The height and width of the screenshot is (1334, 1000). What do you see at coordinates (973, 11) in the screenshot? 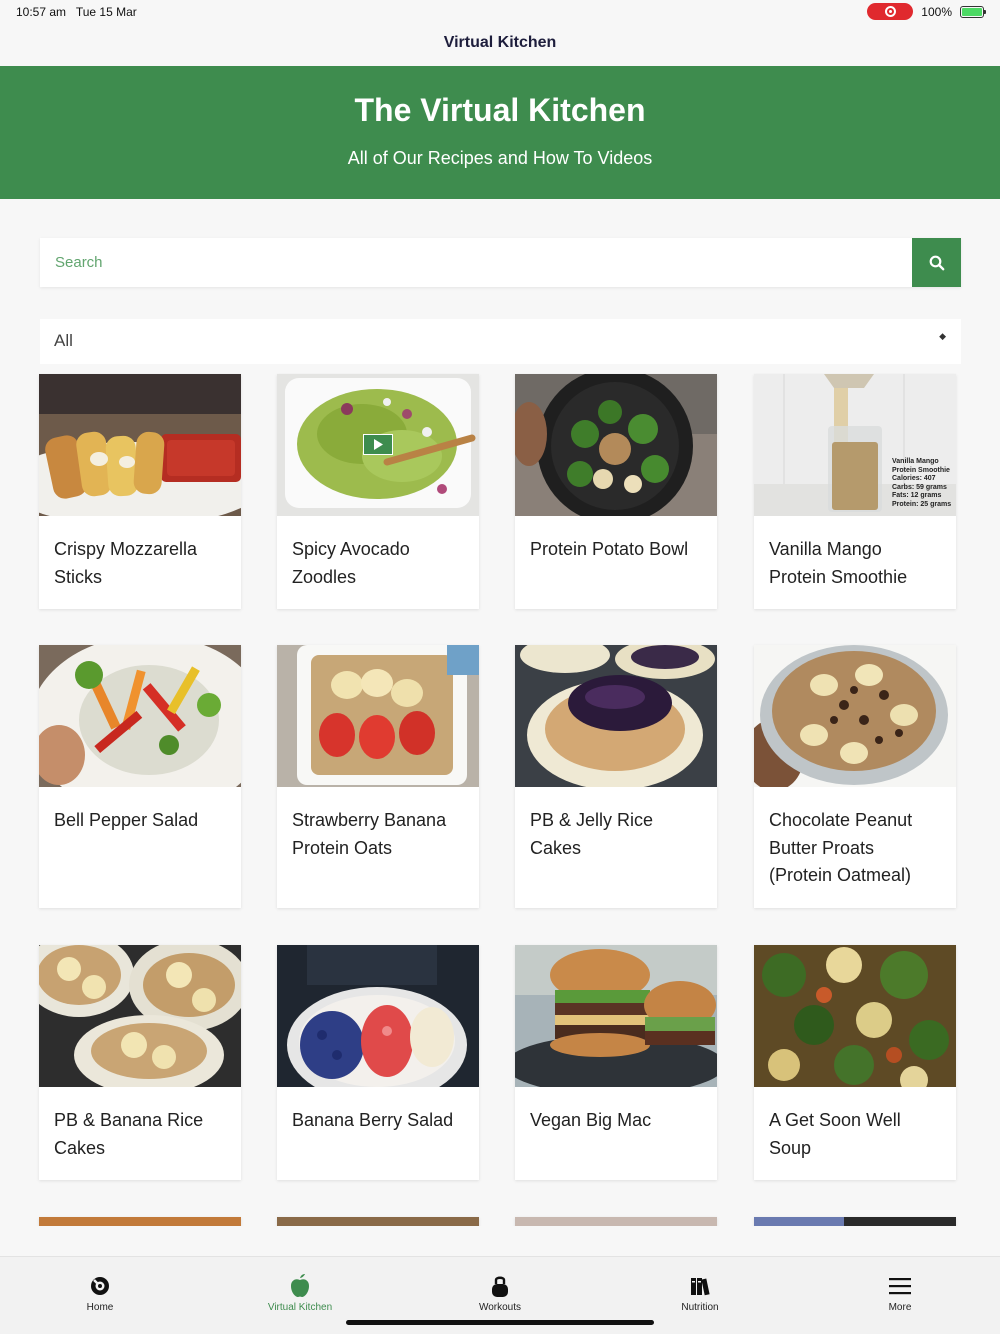
I see `battery-icon` at bounding box center [973, 11].